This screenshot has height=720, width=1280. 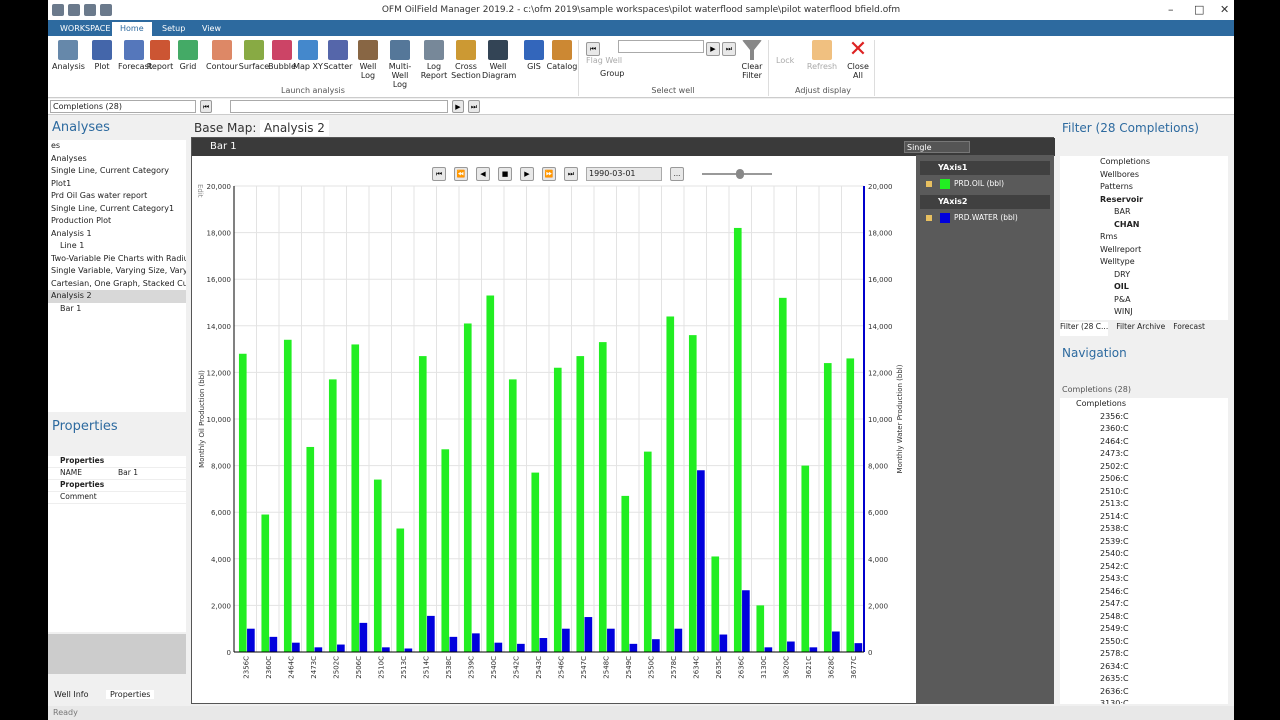 What do you see at coordinates (1189, 329) in the screenshot?
I see `forecast-tab: Forecast` at bounding box center [1189, 329].